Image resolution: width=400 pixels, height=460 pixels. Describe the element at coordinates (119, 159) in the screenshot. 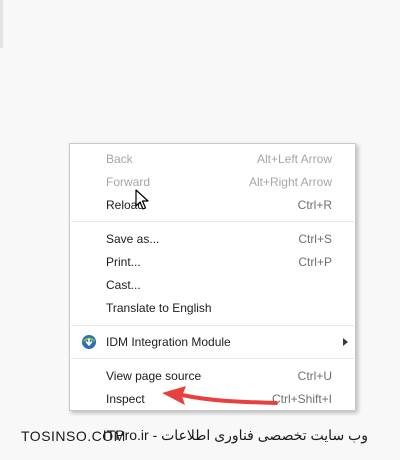

I see `menu-item-label: Back` at that location.